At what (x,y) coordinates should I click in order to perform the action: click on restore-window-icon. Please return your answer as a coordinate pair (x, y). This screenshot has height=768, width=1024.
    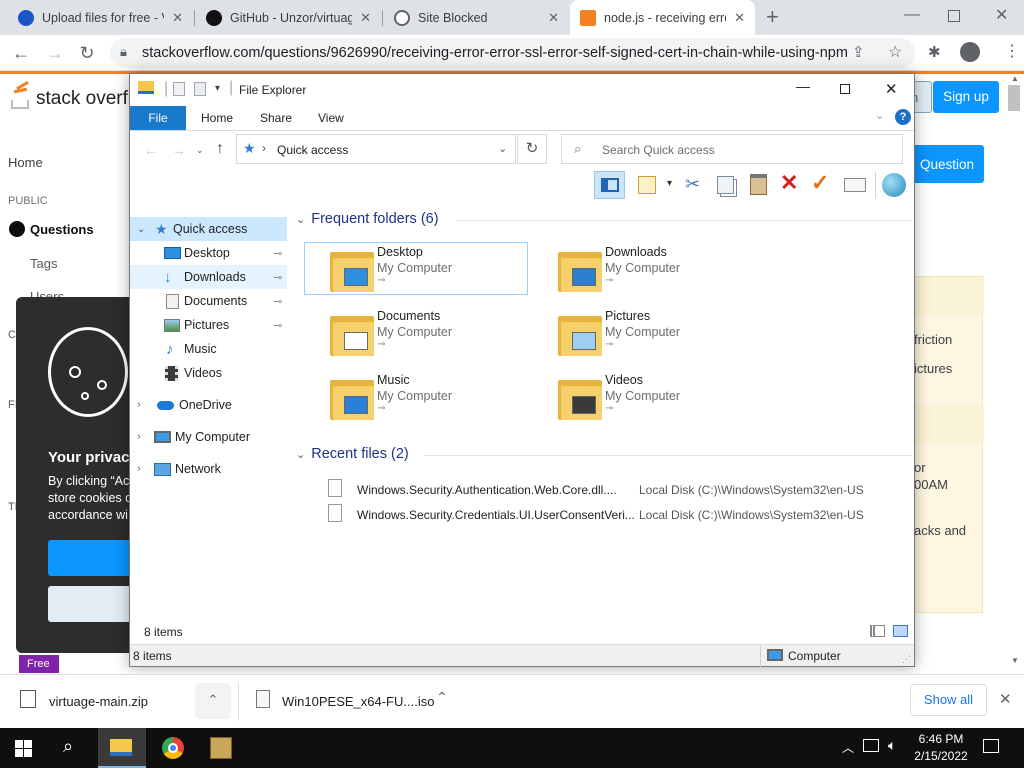
    Looking at the image, I should click on (954, 16).